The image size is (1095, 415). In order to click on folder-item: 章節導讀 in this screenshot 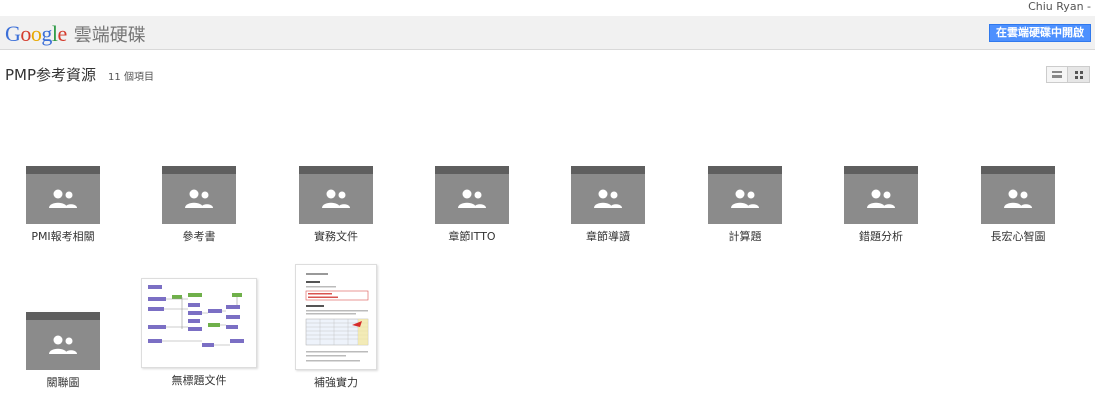, I will do `click(608, 205)`.